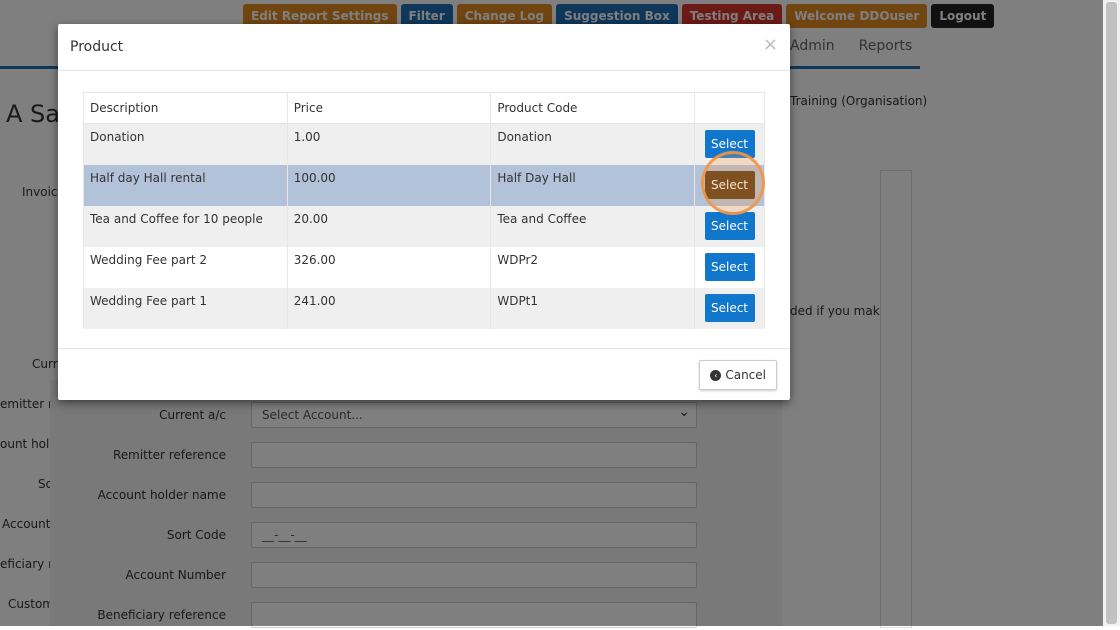  I want to click on cell-description: Donation, so click(185, 144).